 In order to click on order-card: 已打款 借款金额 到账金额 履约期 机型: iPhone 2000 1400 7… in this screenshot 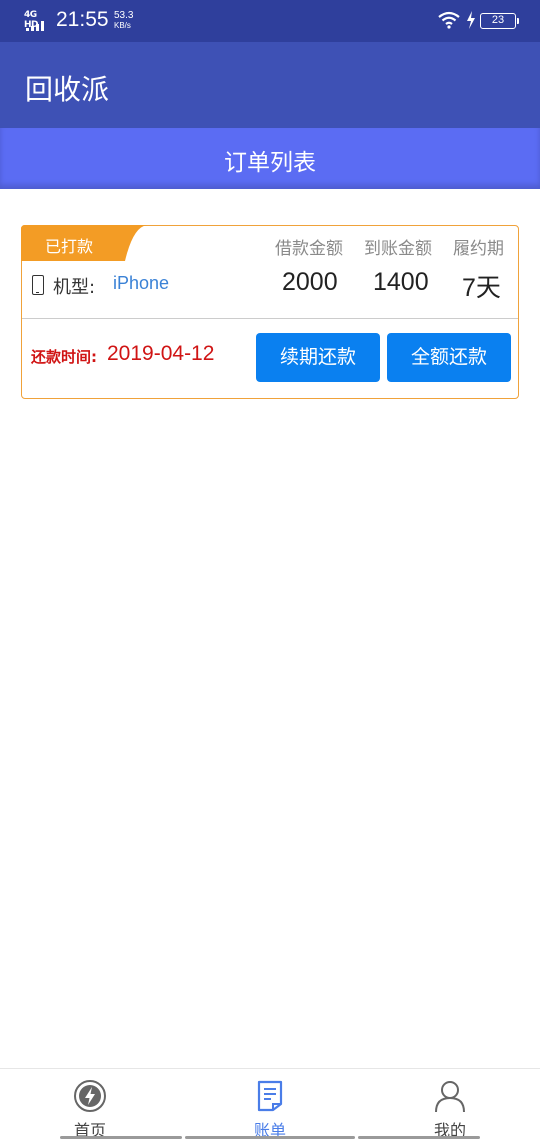, I will do `click(270, 312)`.